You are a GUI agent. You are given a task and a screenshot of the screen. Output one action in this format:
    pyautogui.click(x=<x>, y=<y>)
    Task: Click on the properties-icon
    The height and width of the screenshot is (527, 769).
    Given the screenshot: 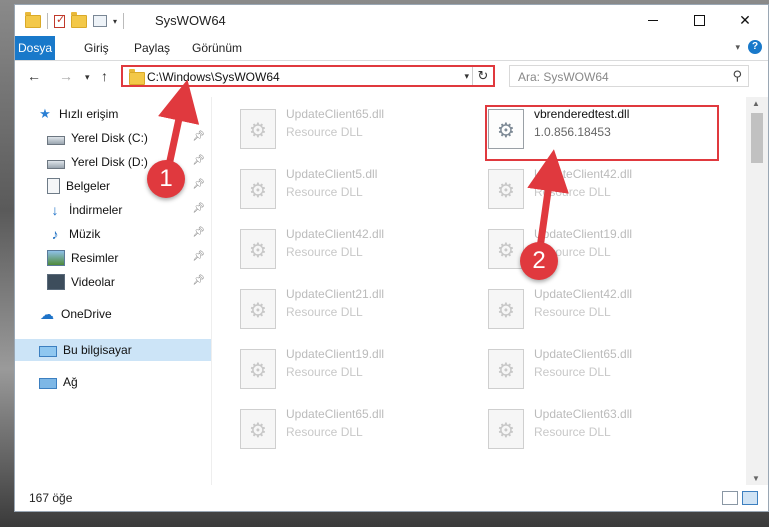 What is the action you would take?
    pyautogui.click(x=100, y=21)
    